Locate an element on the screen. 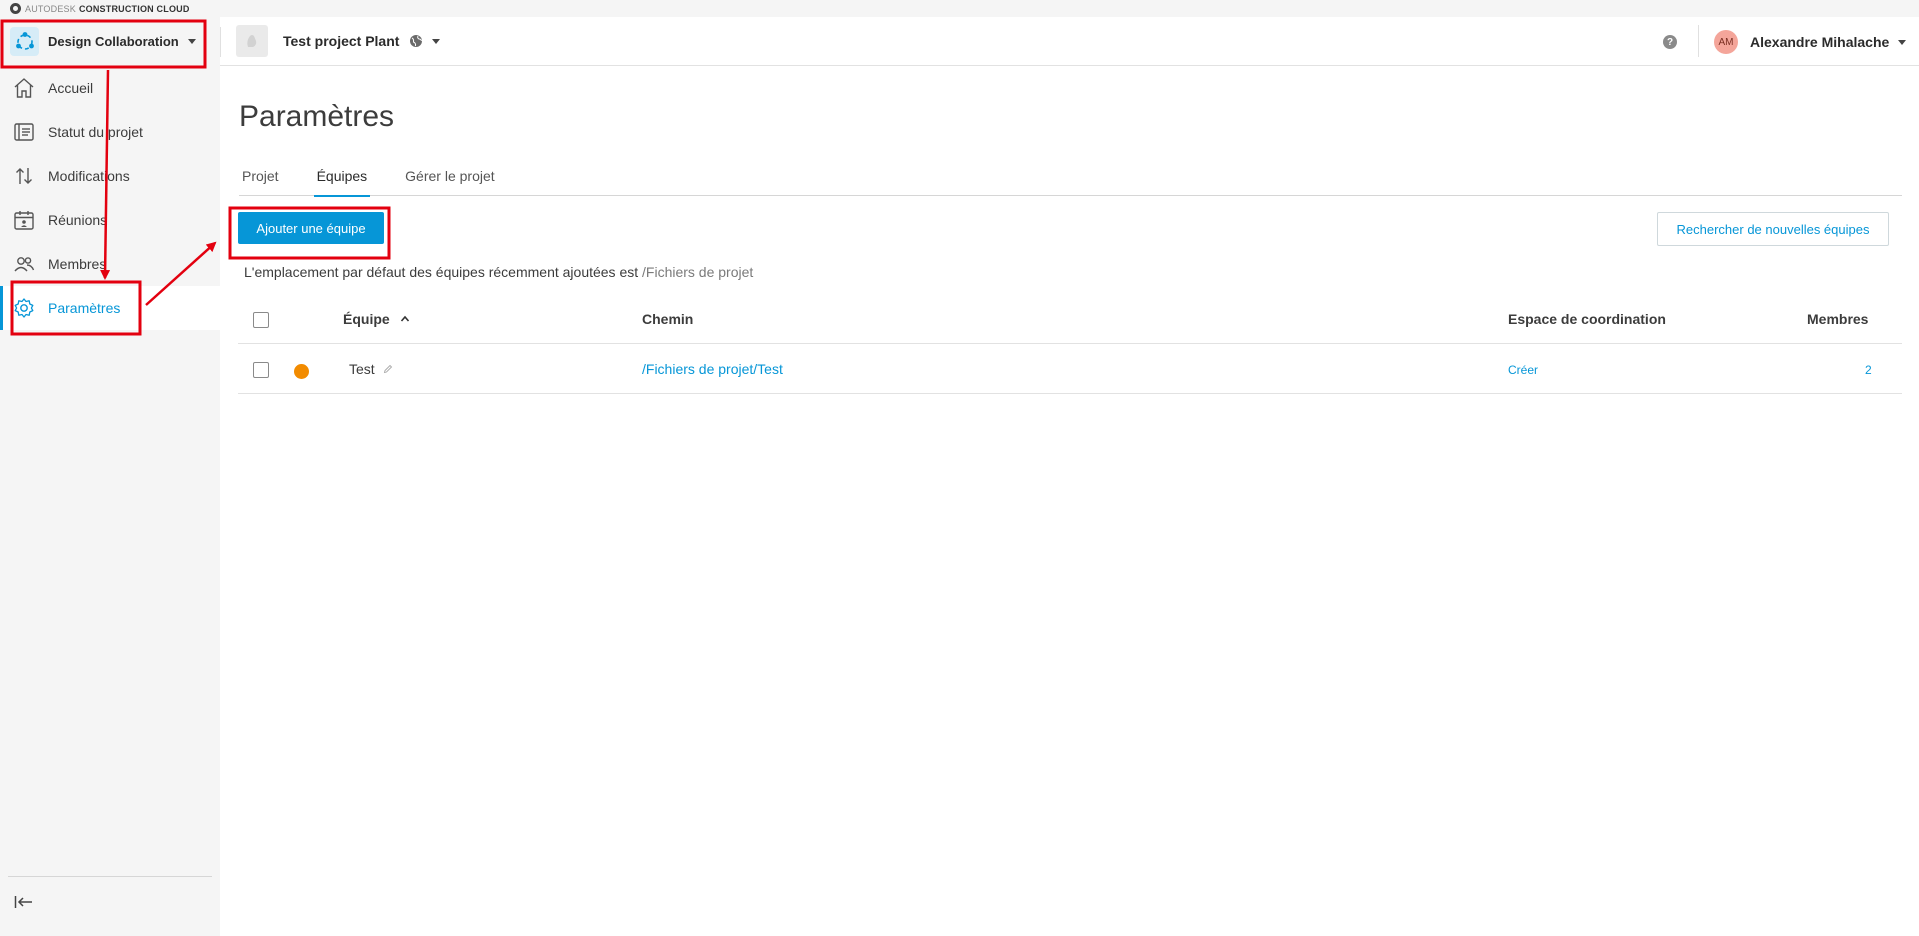 The image size is (1919, 936). default-location-path: /Fichiers de projet is located at coordinates (698, 272).